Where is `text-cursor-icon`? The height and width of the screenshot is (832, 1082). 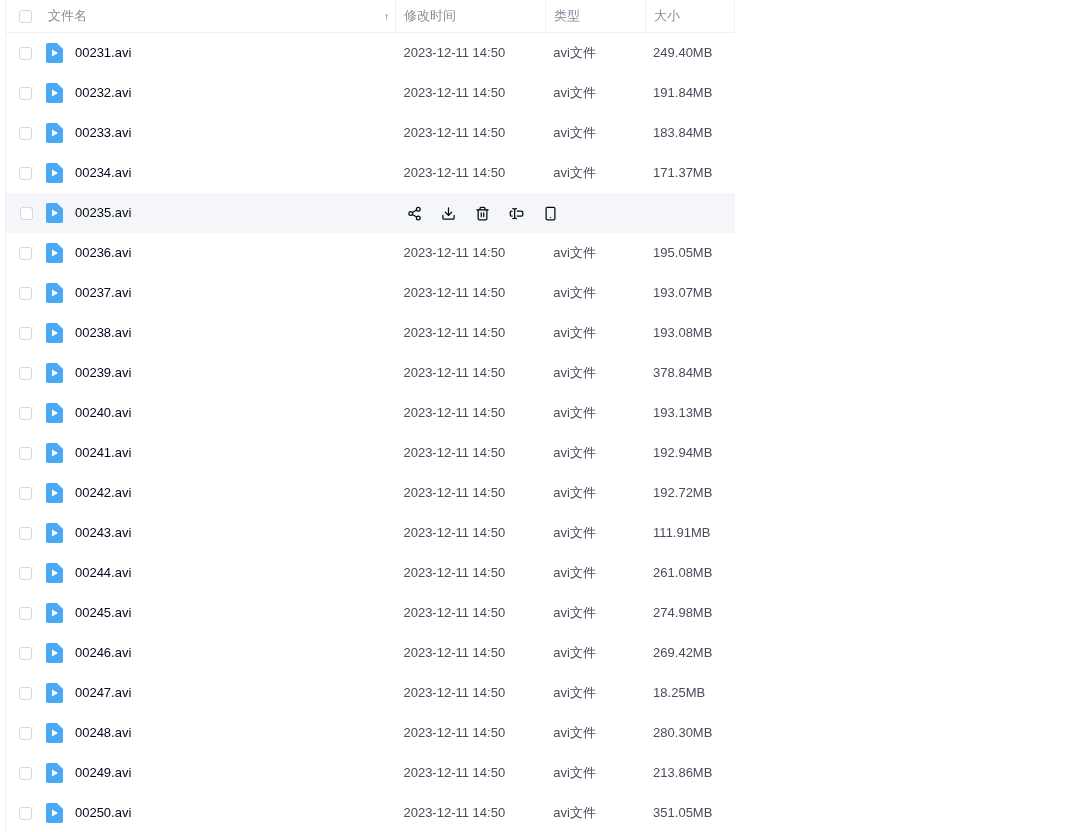
text-cursor-icon is located at coordinates (516, 213).